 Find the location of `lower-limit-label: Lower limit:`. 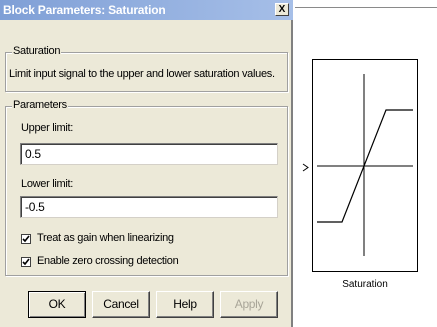

lower-limit-label: Lower limit: is located at coordinates (47, 184).